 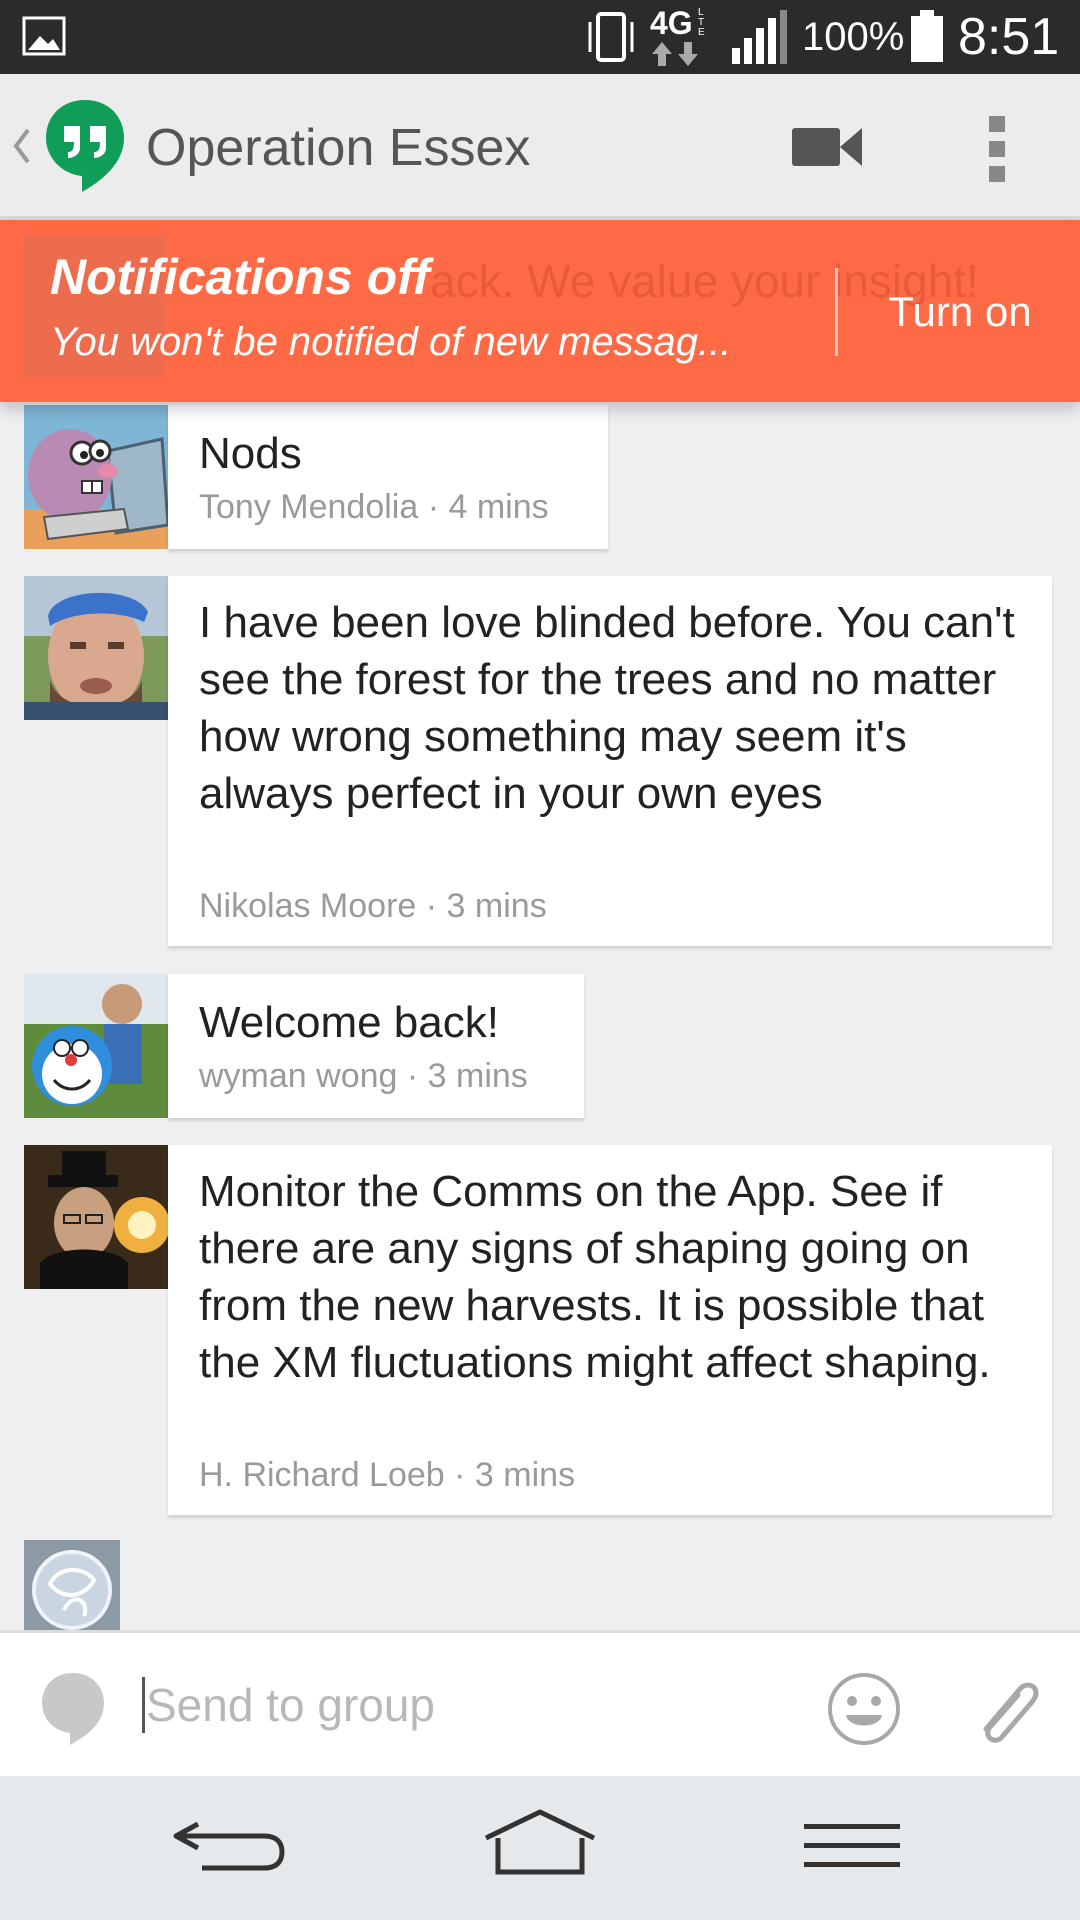 What do you see at coordinates (322, 1475) in the screenshot?
I see `message-author: H. Richard Loeb` at bounding box center [322, 1475].